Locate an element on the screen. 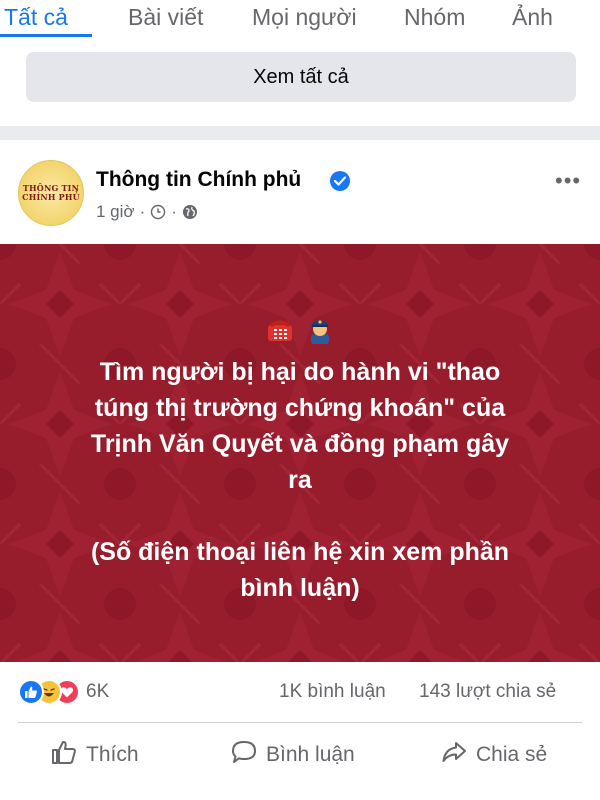 The height and width of the screenshot is (800, 600). see-all-section: Xem tất cả is located at coordinates (300, 82).